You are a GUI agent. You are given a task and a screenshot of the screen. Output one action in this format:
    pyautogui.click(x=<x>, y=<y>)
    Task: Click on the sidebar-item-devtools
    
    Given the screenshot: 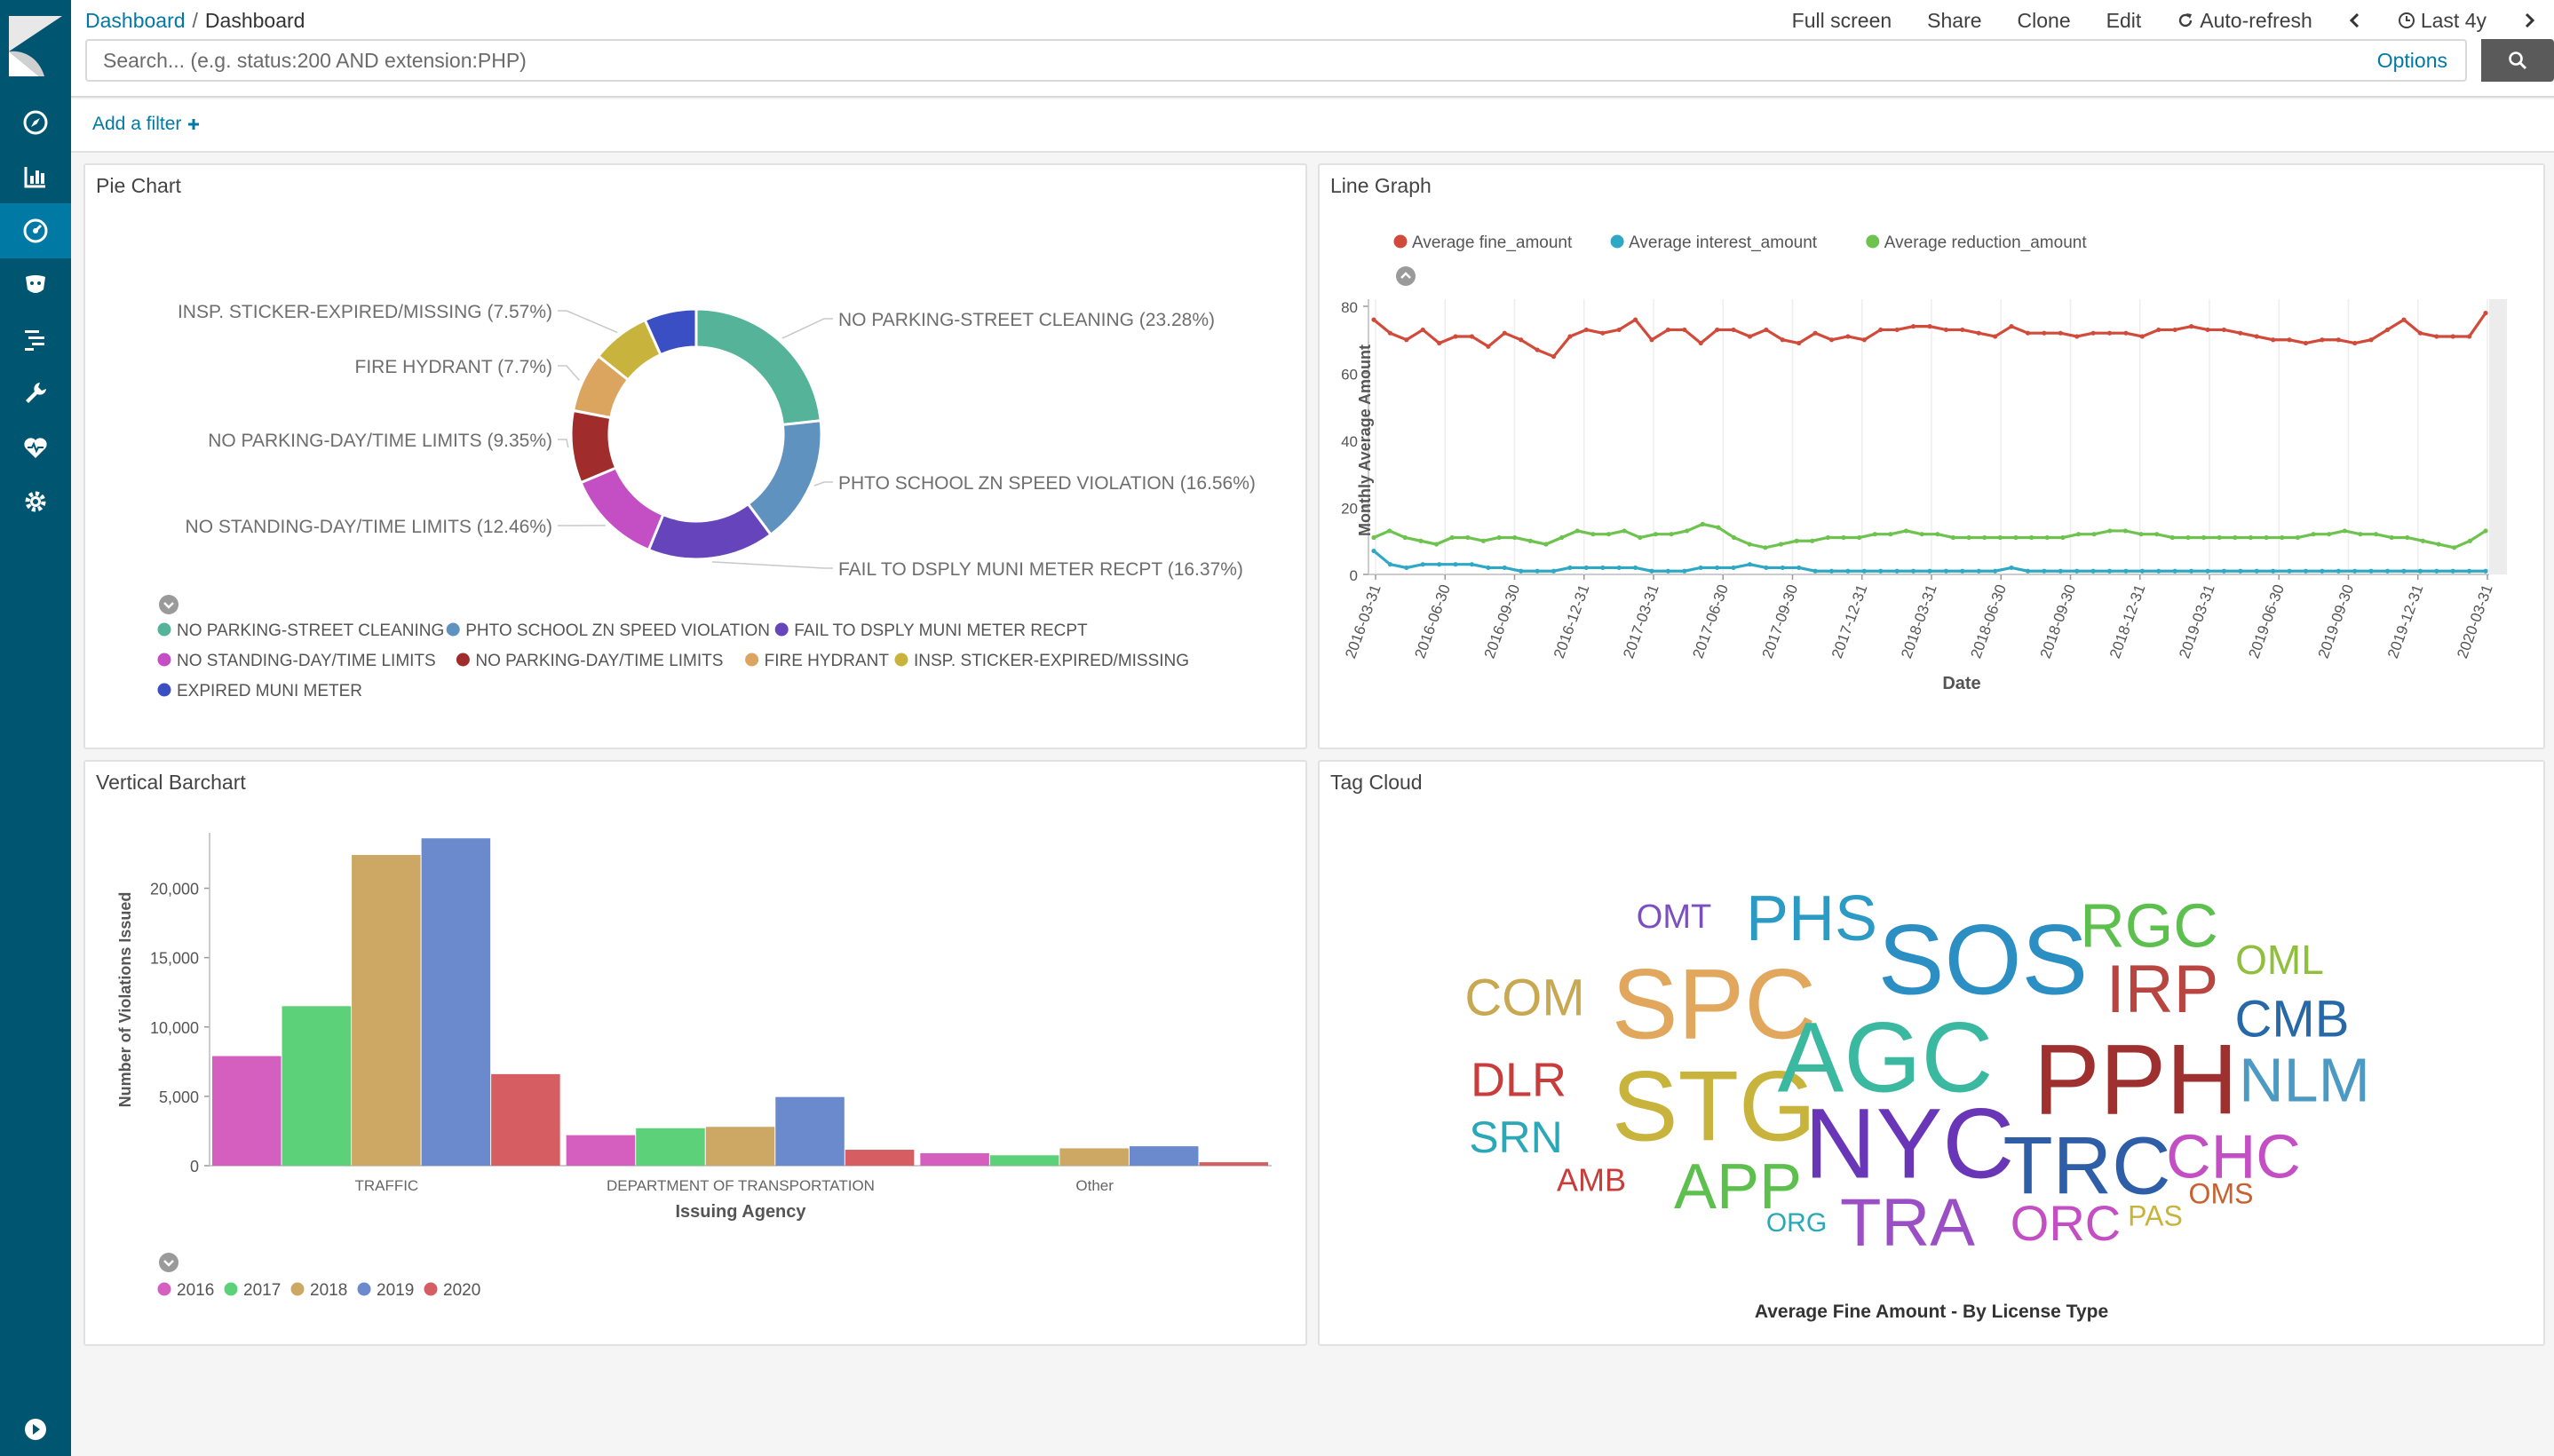 What is the action you would take?
    pyautogui.click(x=35, y=393)
    